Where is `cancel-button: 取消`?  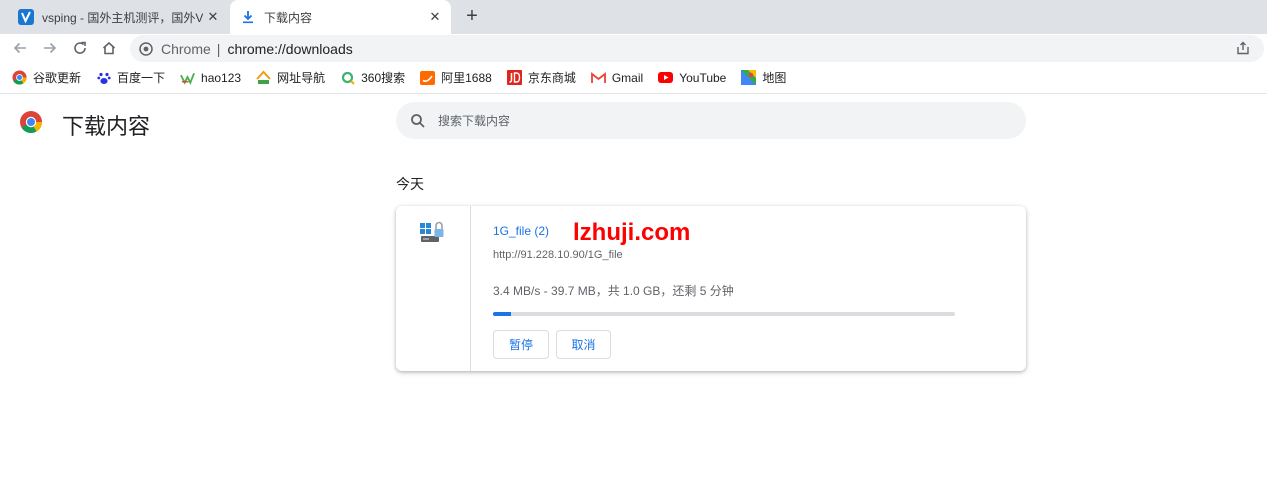 cancel-button: 取消 is located at coordinates (583, 344).